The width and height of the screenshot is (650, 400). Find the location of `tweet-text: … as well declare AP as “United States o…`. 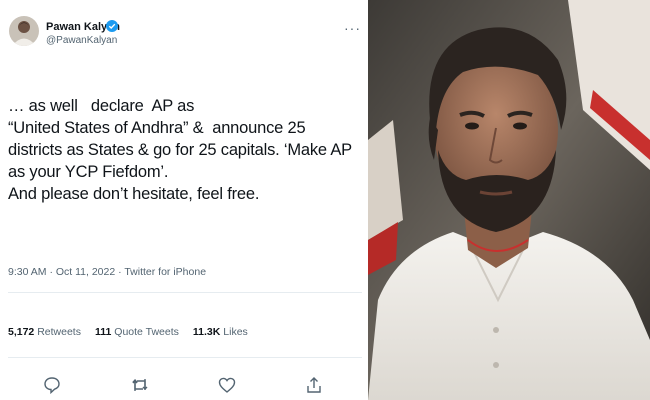

tweet-text: … as well declare AP as “United States o… is located at coordinates (180, 150).